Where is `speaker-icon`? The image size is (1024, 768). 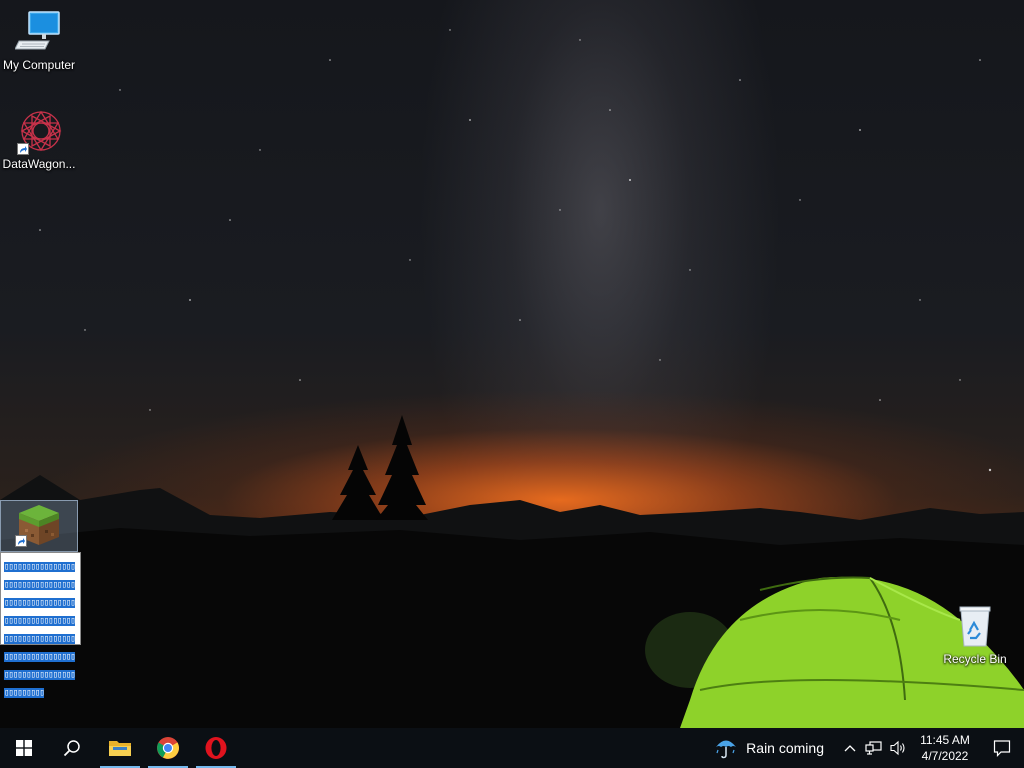 speaker-icon is located at coordinates (897, 748).